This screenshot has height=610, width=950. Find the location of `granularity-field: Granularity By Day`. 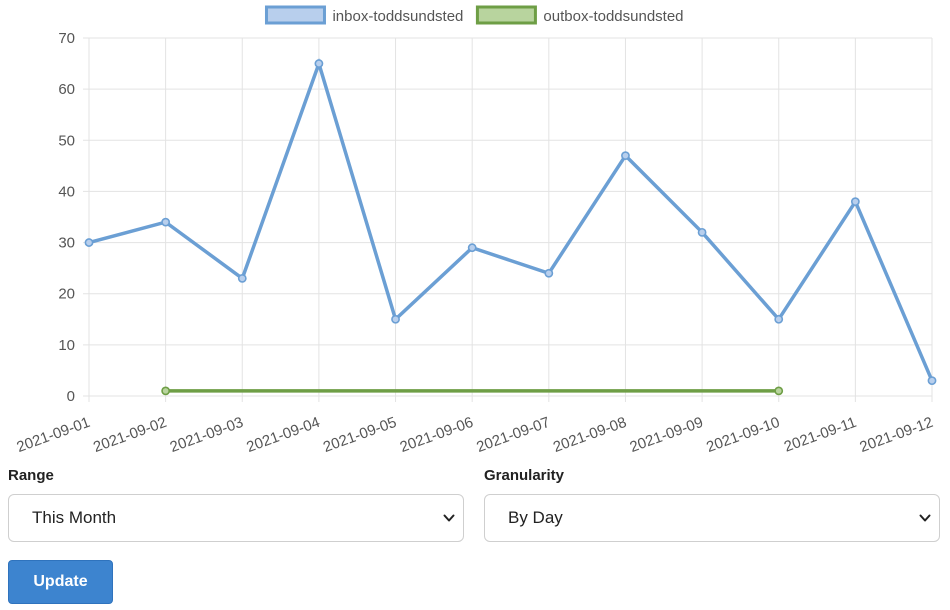

granularity-field: Granularity By Day is located at coordinates (713, 504).